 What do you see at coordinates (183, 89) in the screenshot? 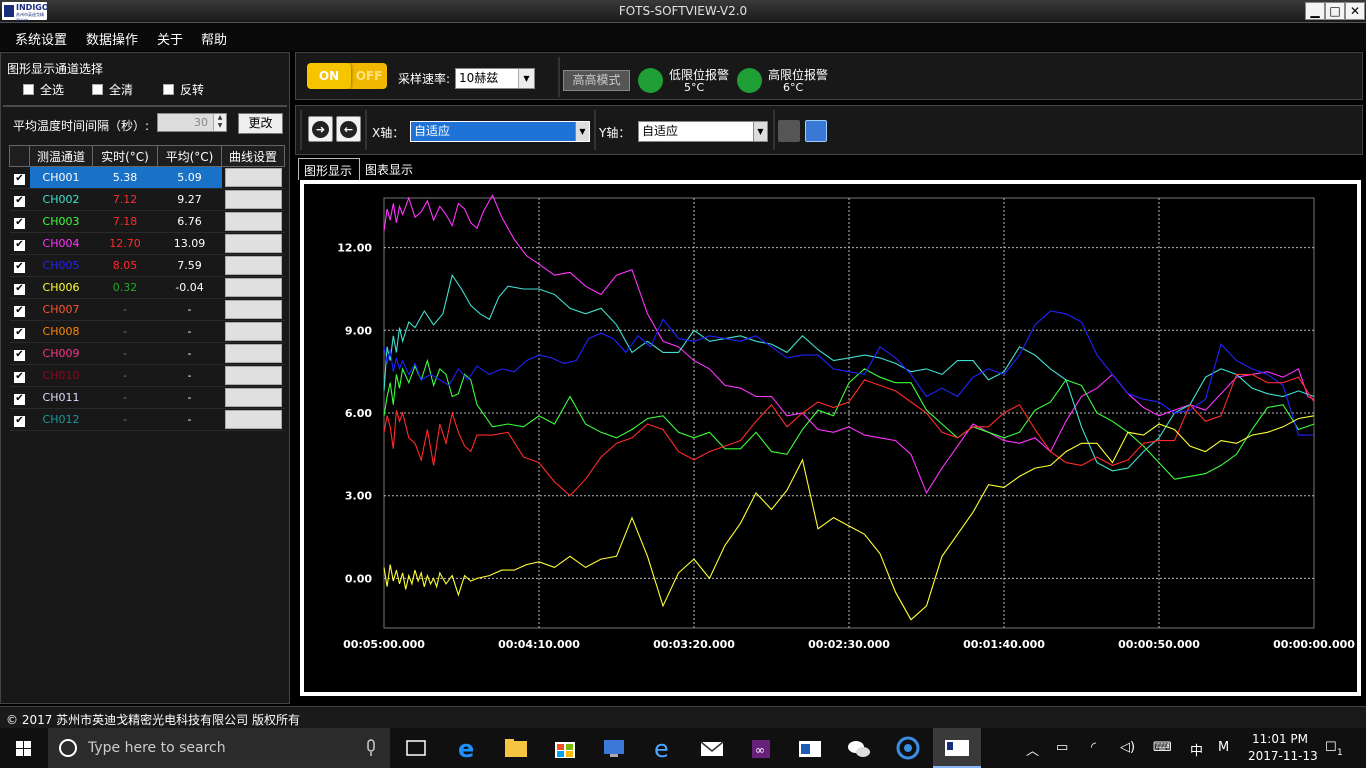
I see `invert-checkbox: 反转` at bounding box center [183, 89].